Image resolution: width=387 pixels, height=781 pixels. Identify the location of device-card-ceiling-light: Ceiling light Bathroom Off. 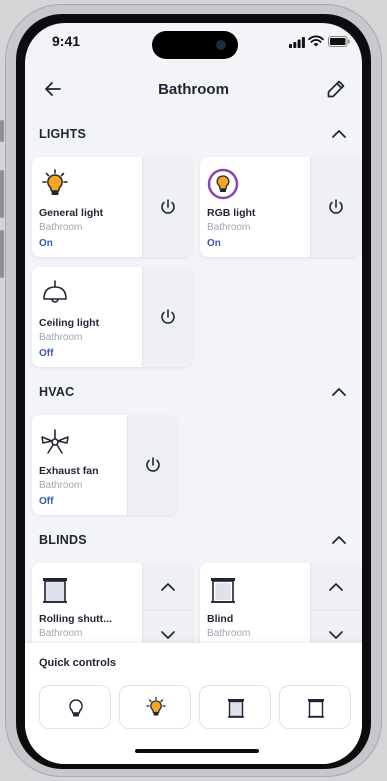
(112, 317).